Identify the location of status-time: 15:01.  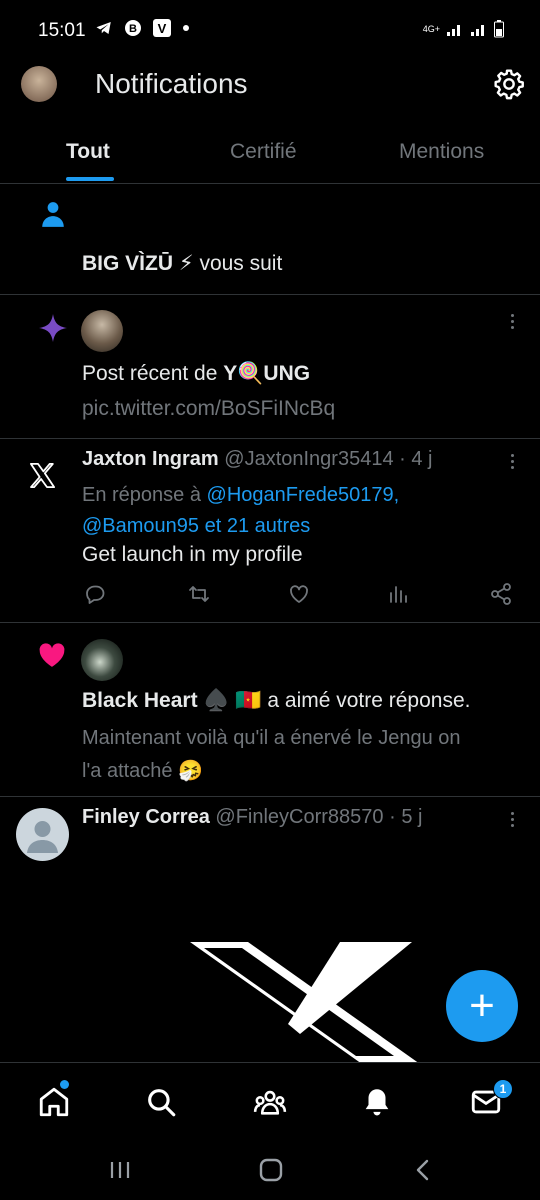
(62, 30).